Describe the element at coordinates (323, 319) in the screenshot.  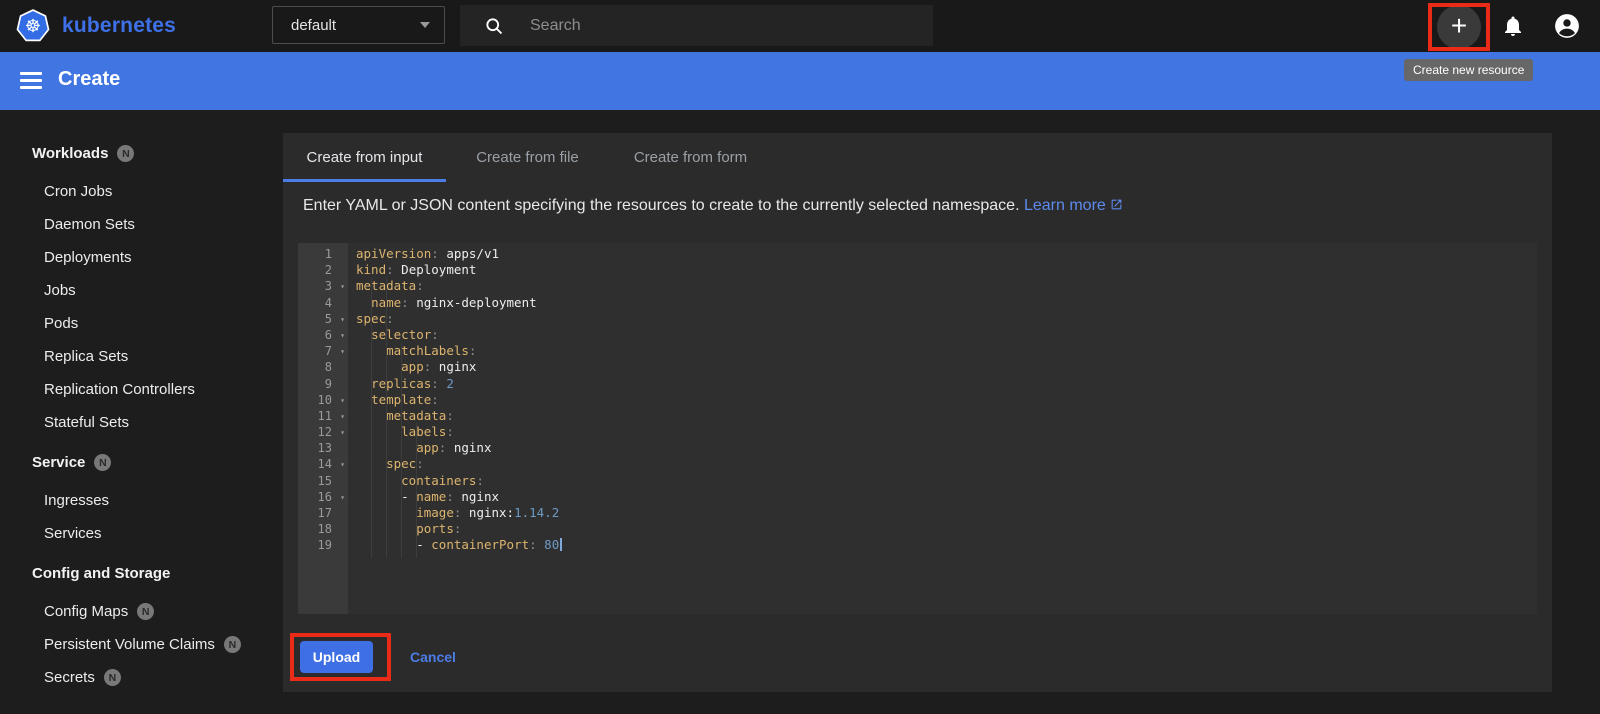
I see `line-number: 5 ▾` at that location.